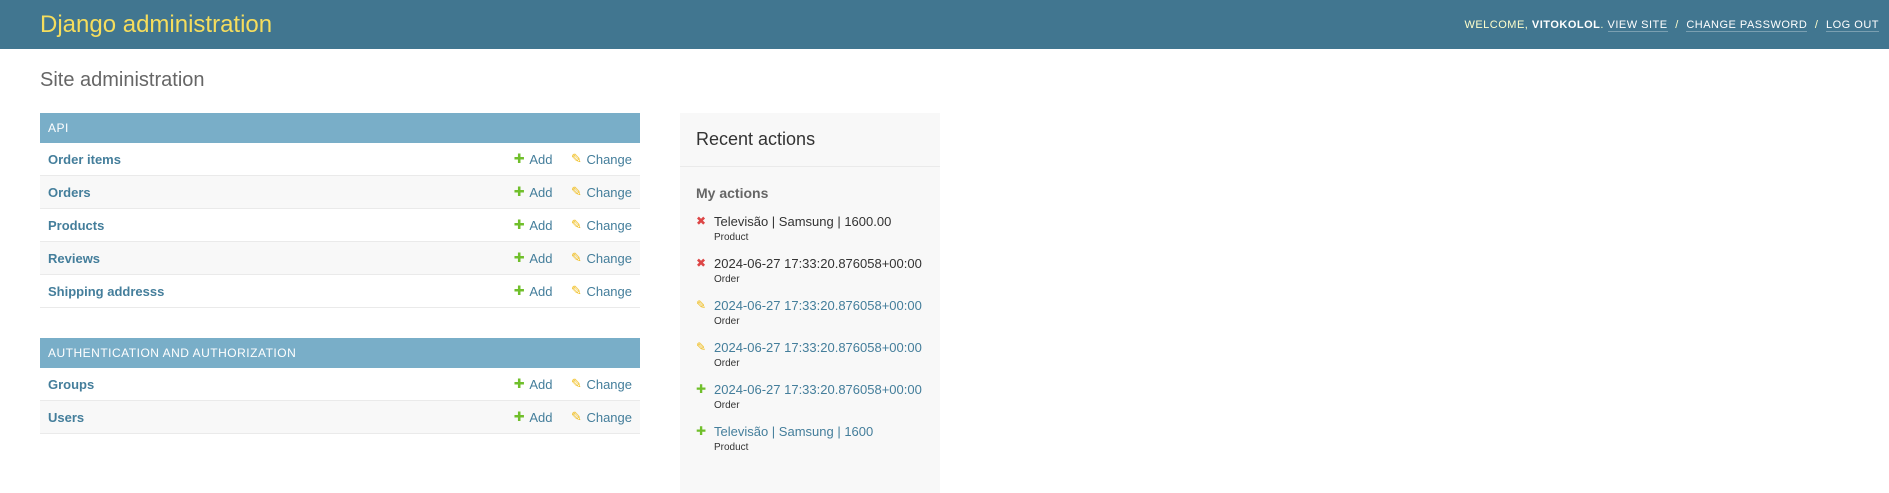 The image size is (1889, 493). I want to click on action-text: Televisão | Samsung | 1600.00 Product, so click(802, 229).